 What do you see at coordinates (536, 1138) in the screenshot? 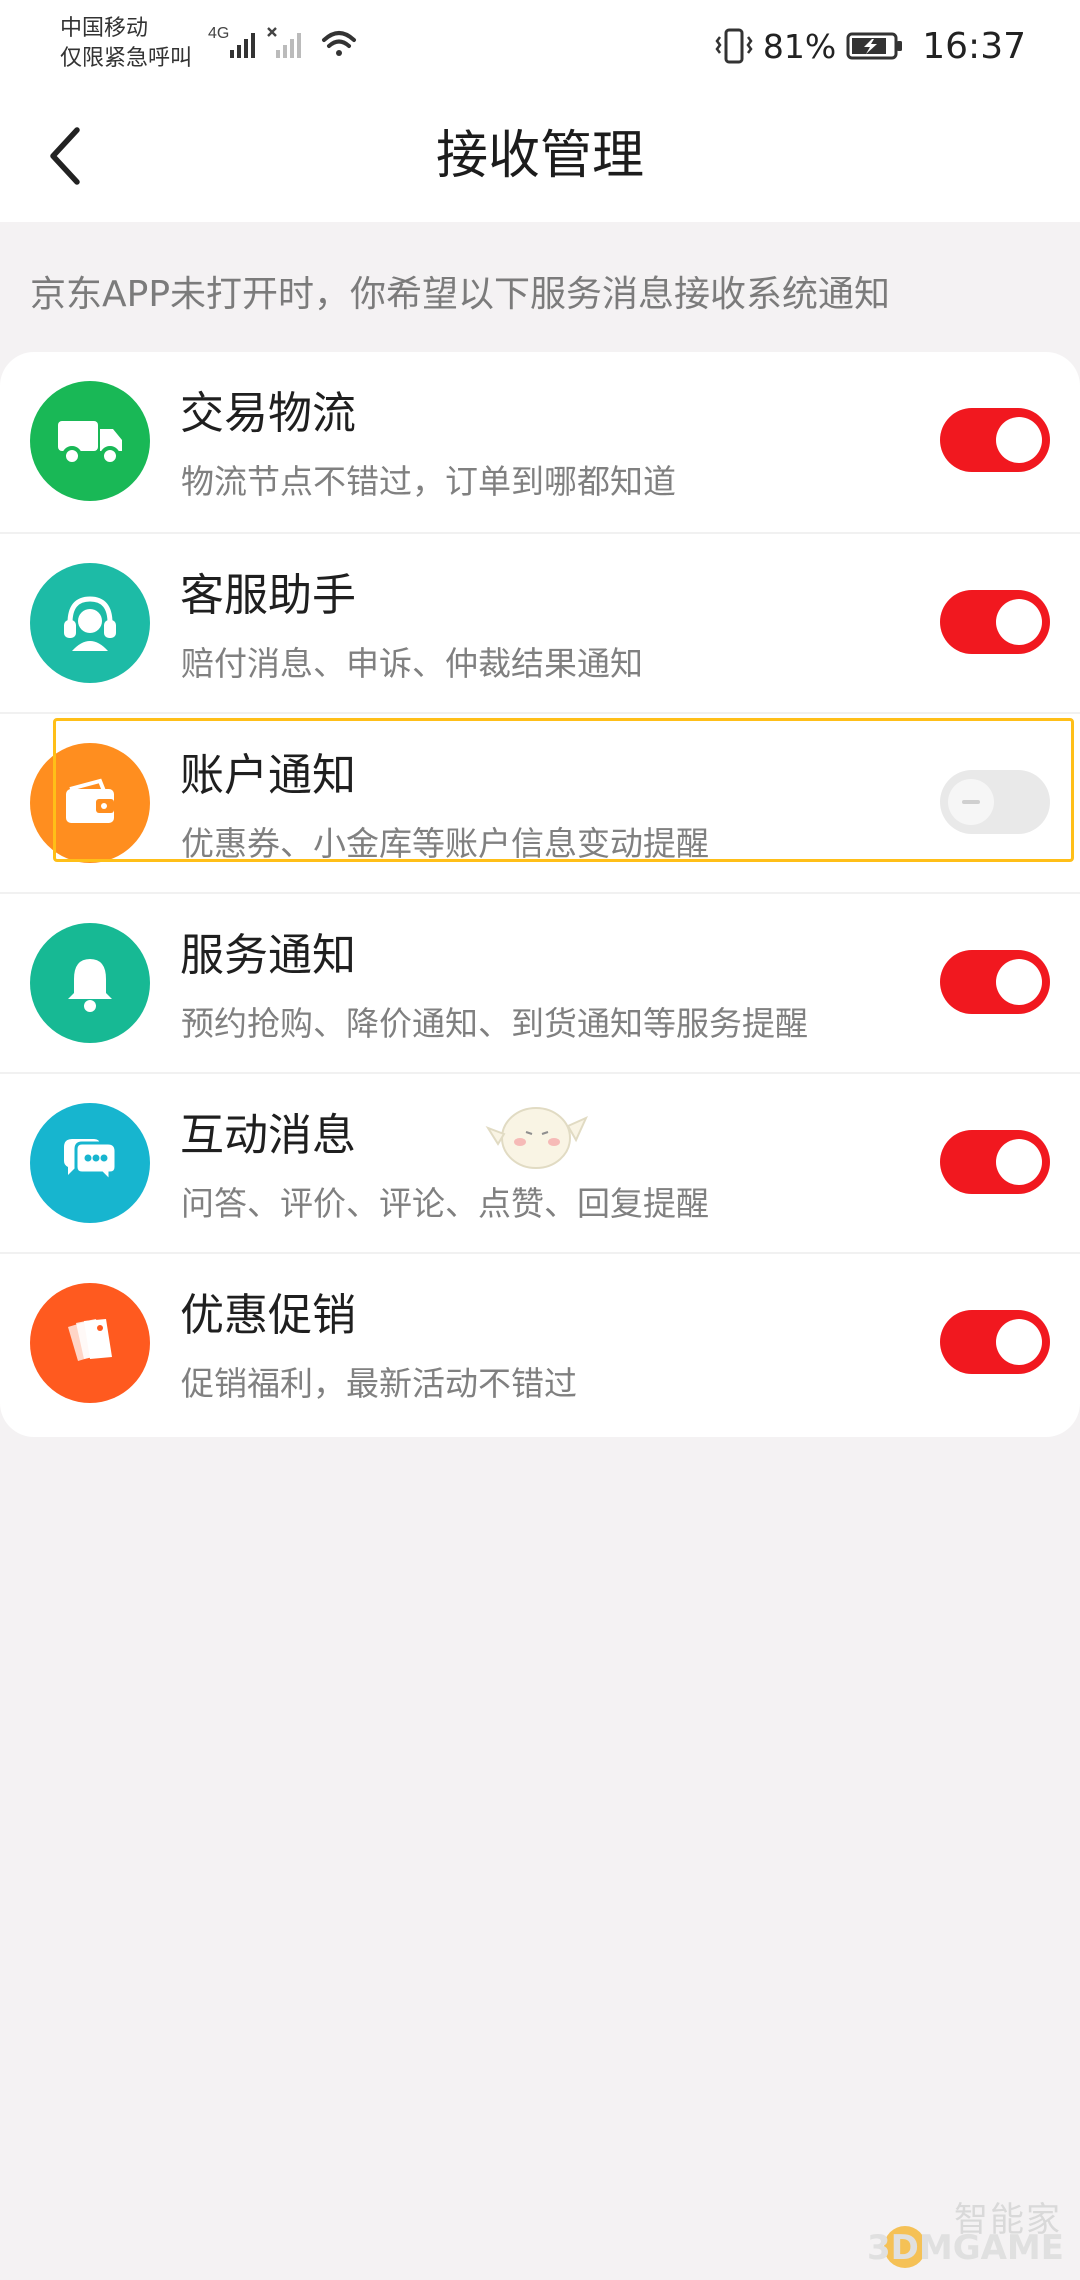
I see `mascot-icon` at bounding box center [536, 1138].